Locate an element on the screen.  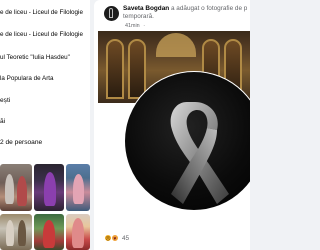
care-icon: ♥ is located at coordinates (115, 238).